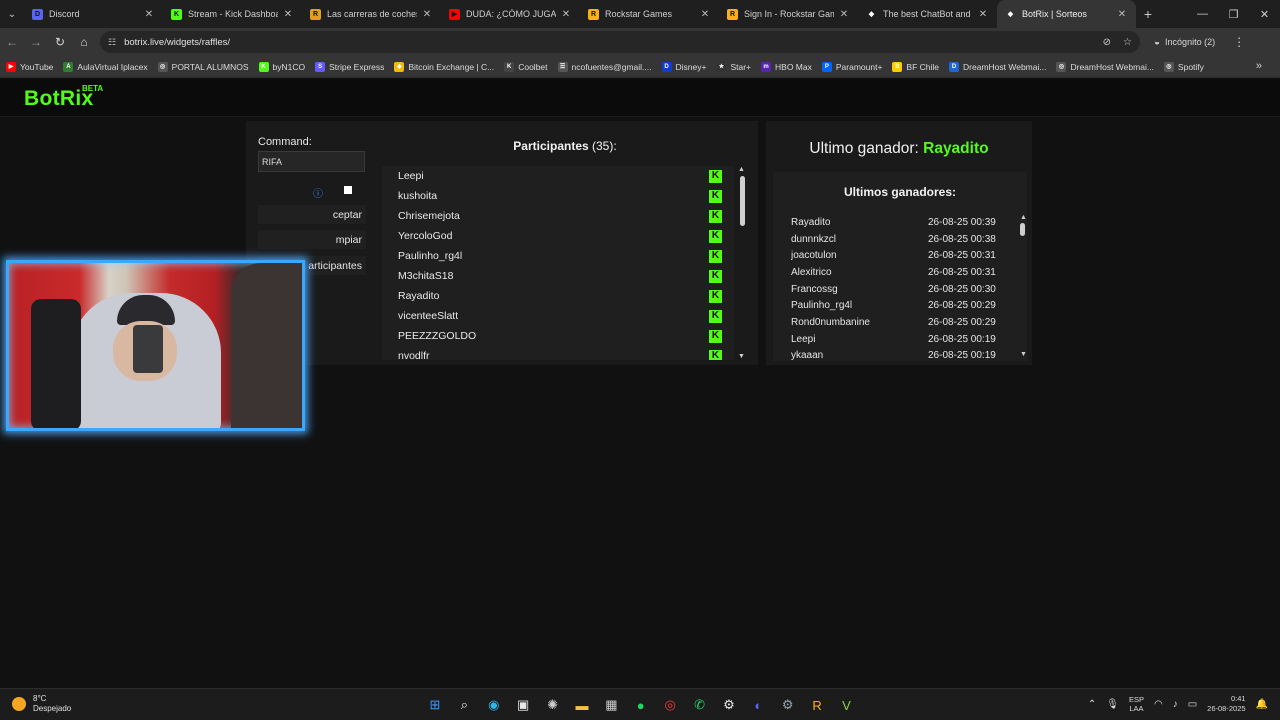  I want to click on bookmark-item: KbyN1CO, so click(281, 66).